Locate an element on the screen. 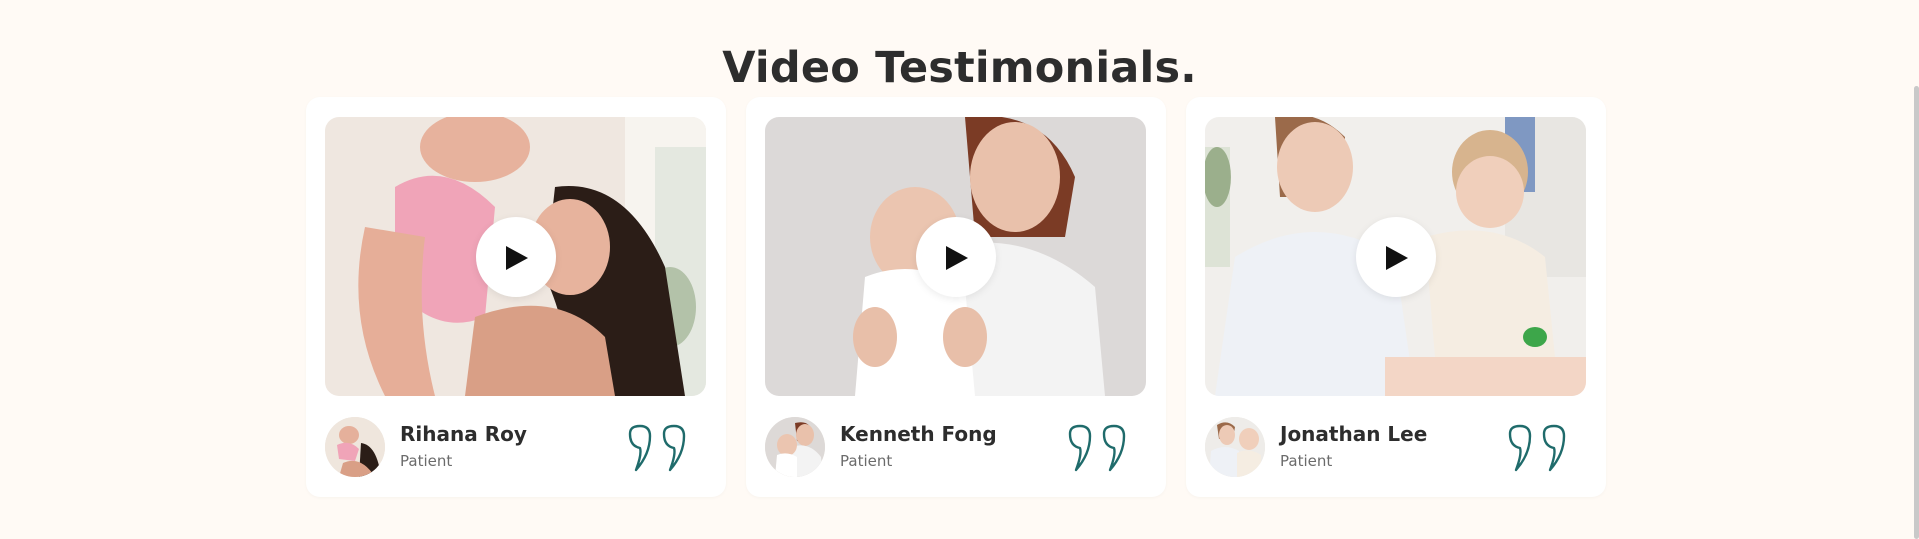  section-title: Video Testimonials. is located at coordinates (959, 67).